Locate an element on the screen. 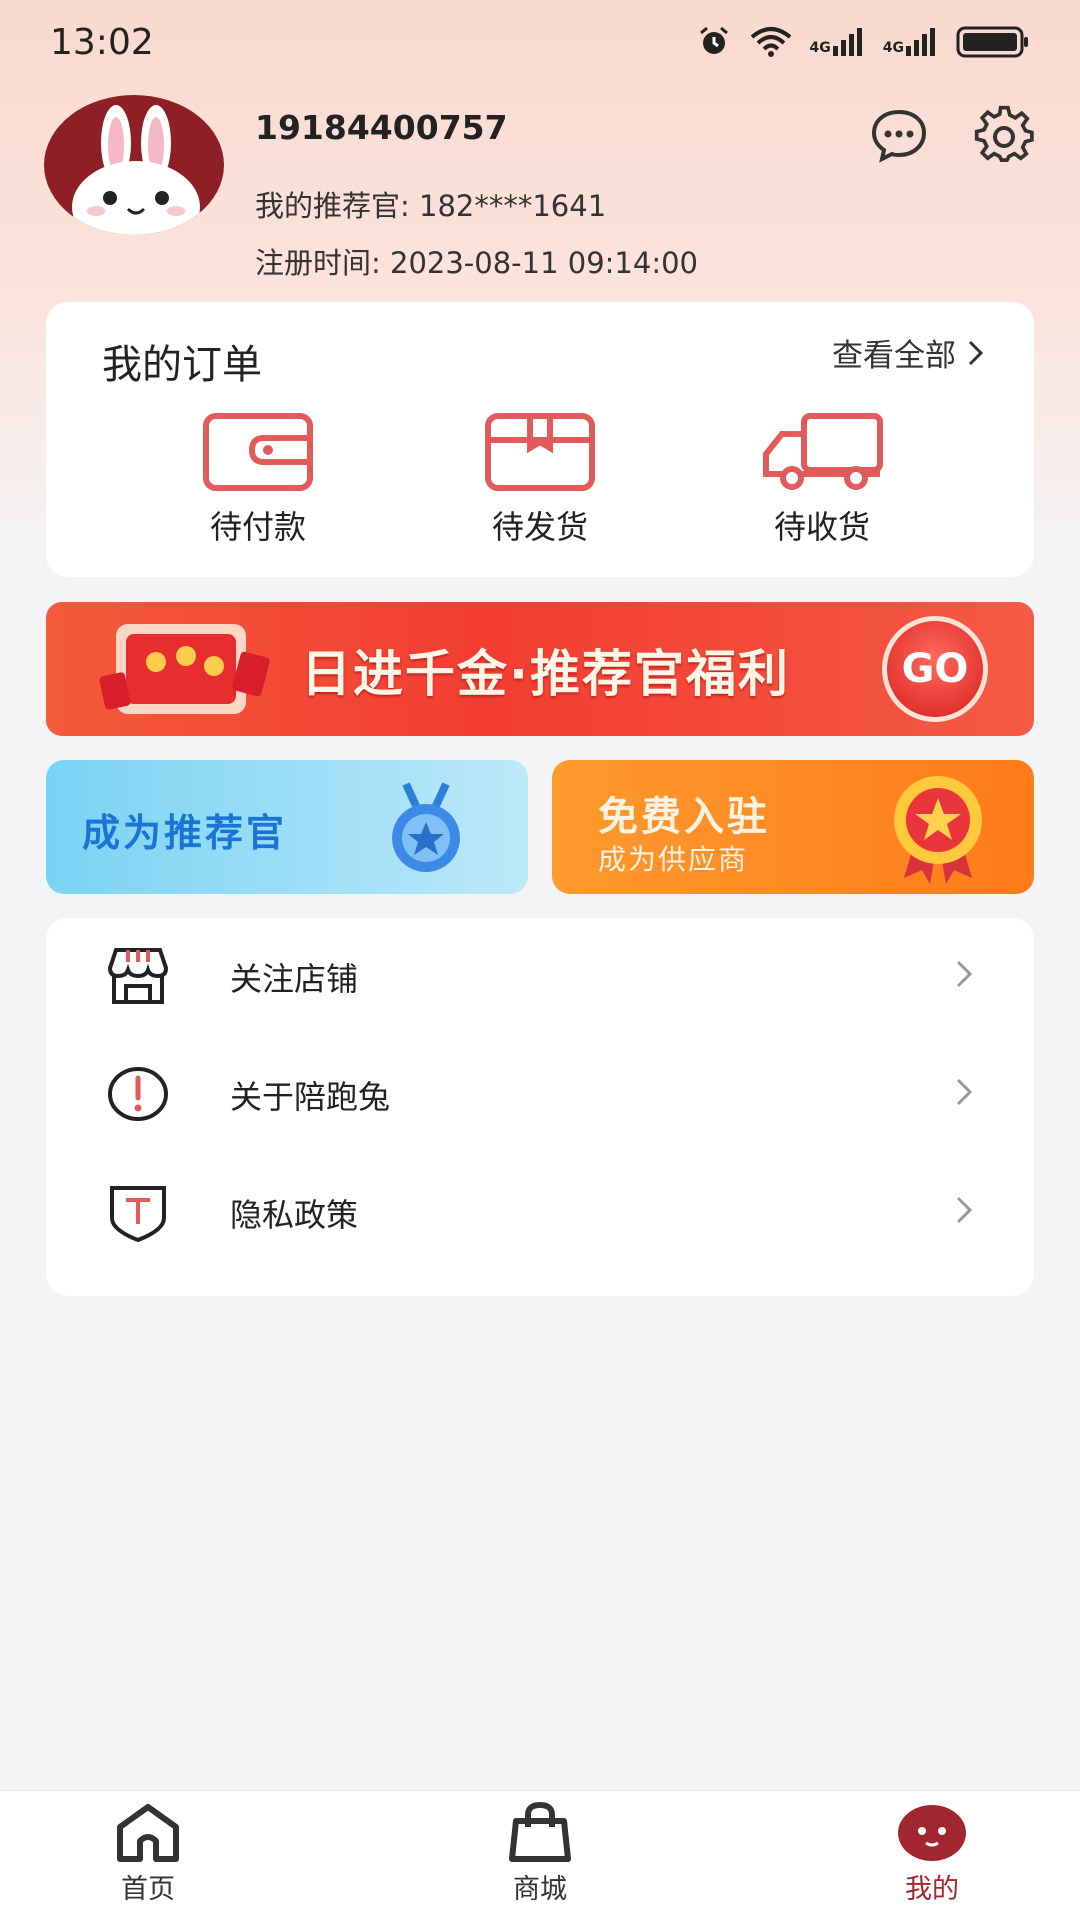  medal-icon is located at coordinates (426, 827).